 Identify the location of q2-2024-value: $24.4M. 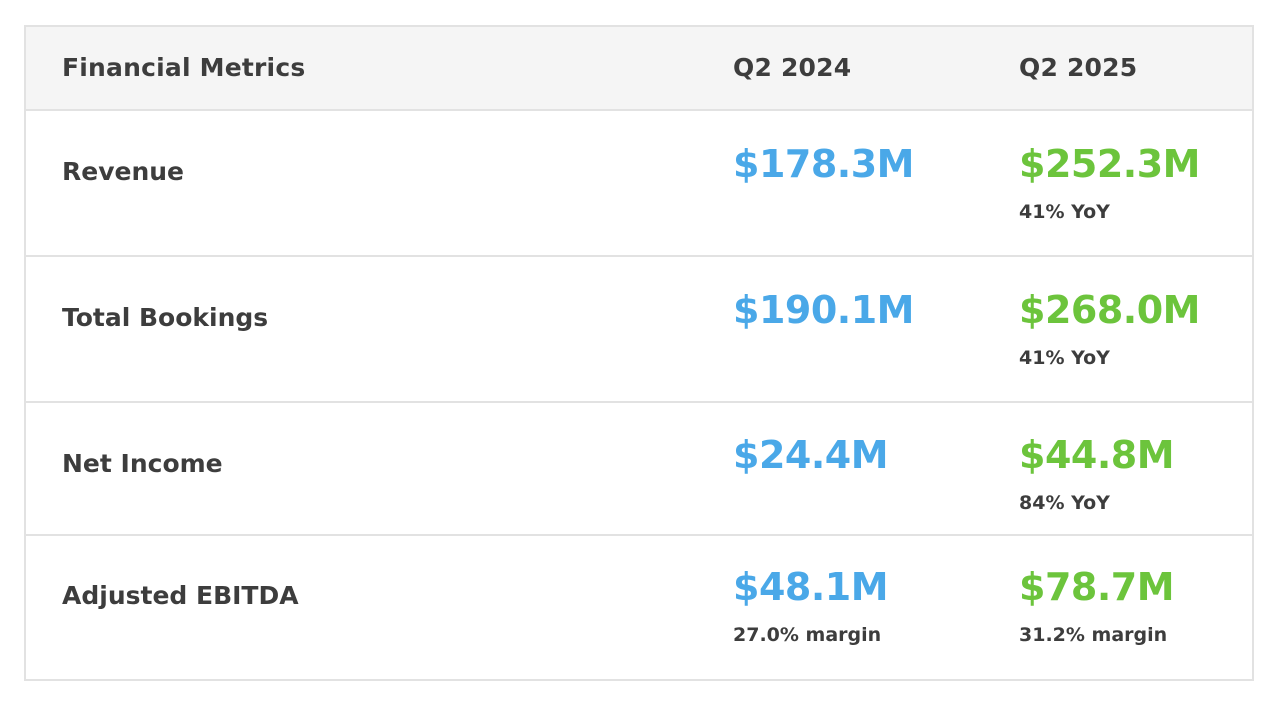
(811, 455).